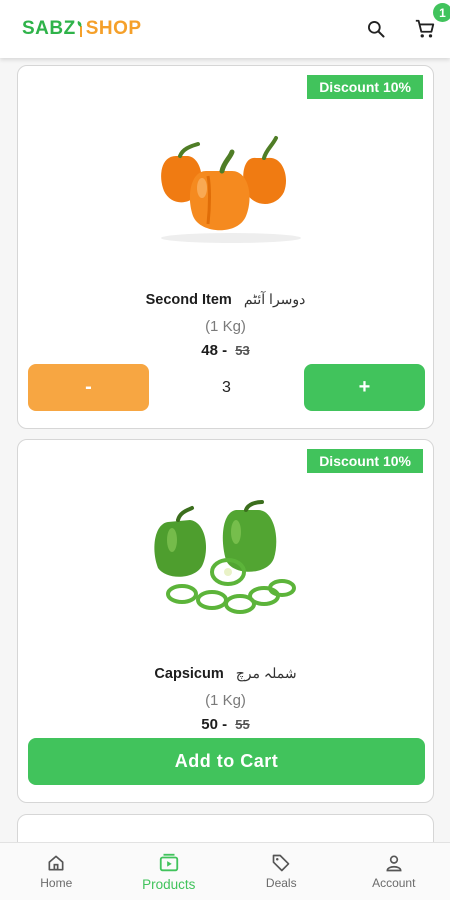 Image resolution: width=450 pixels, height=900 pixels. I want to click on product-name-row: Second Item دوسرا آئٹم, so click(225, 299).